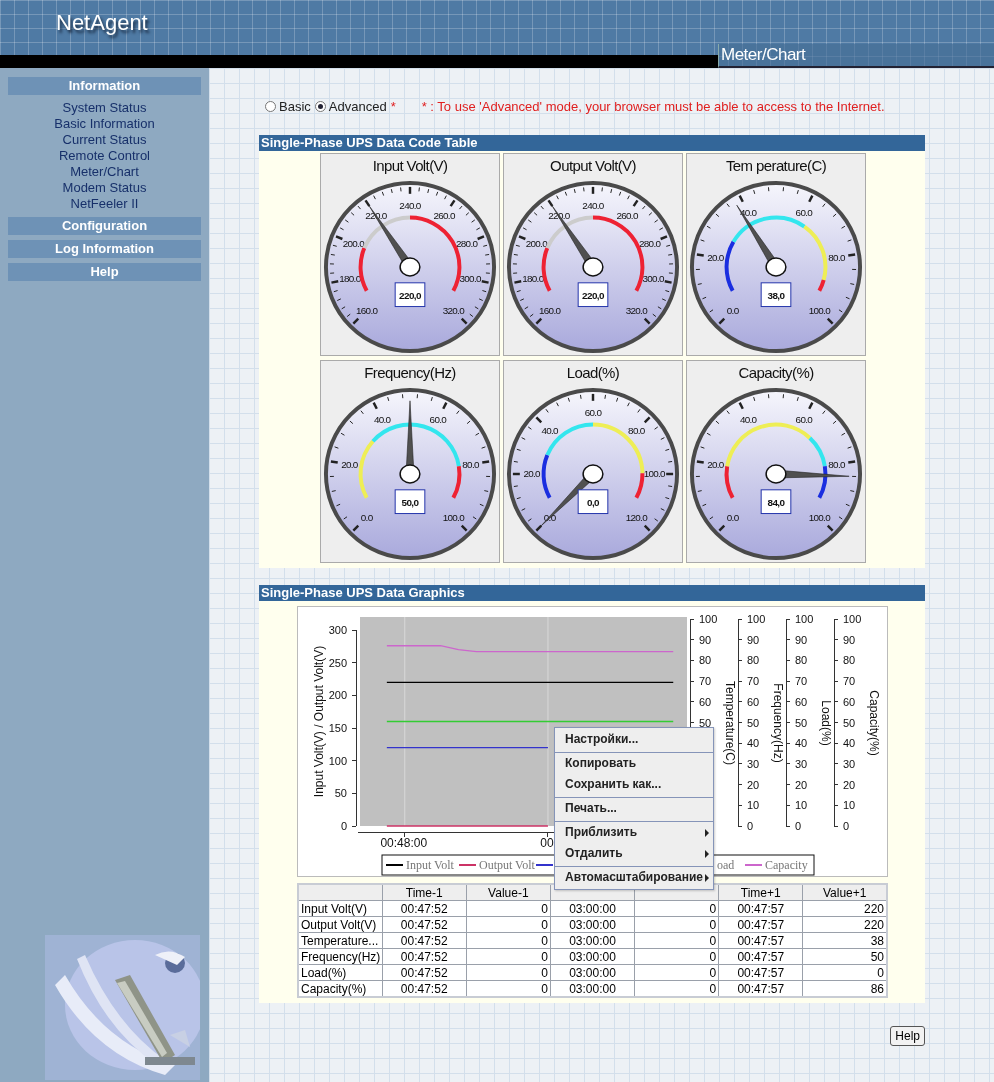 Image resolution: width=994 pixels, height=1082 pixels. Describe the element at coordinates (104, 272) in the screenshot. I see `sidebar-heading: Help` at that location.